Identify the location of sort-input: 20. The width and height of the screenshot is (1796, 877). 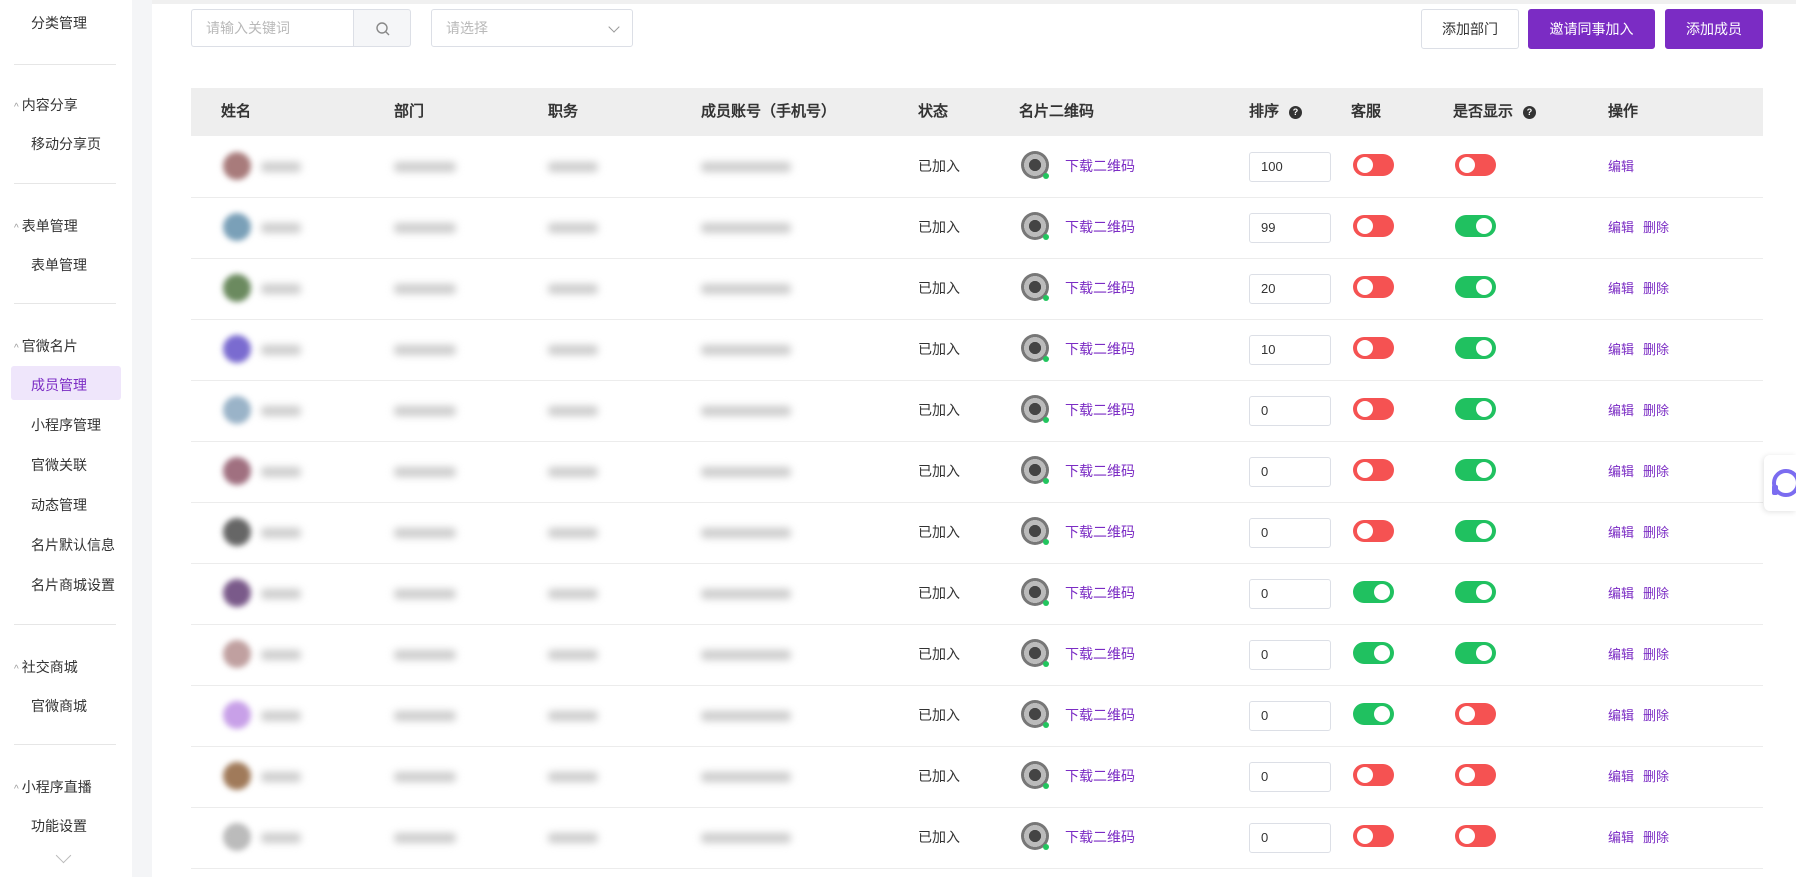
(1290, 289).